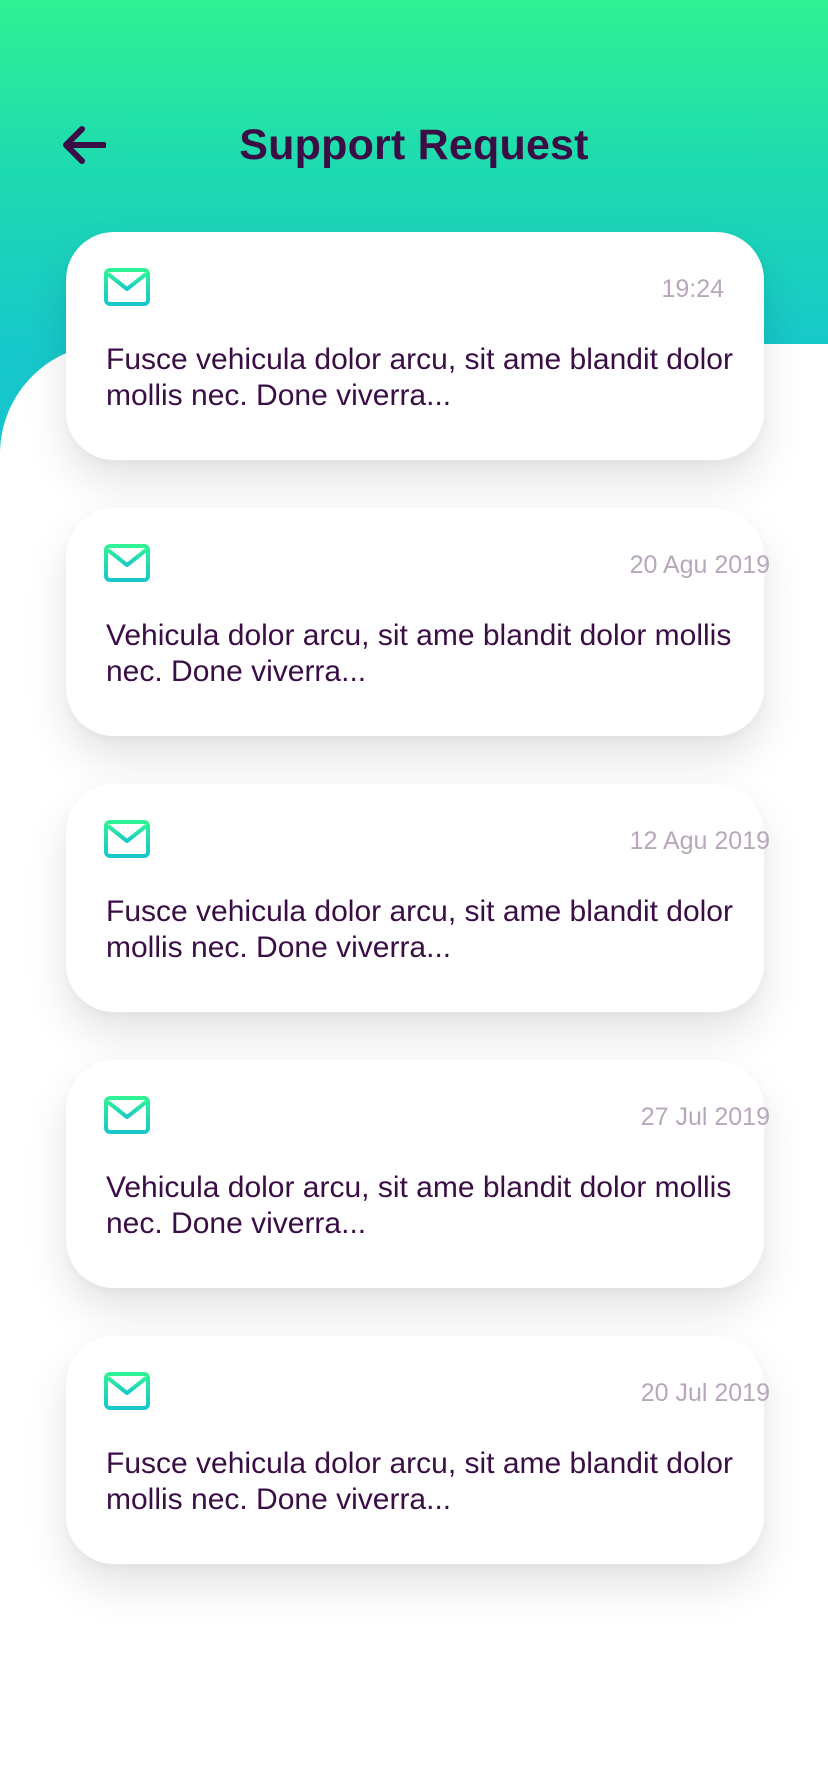  I want to click on request-date: 27 Jul 2019, so click(705, 1117).